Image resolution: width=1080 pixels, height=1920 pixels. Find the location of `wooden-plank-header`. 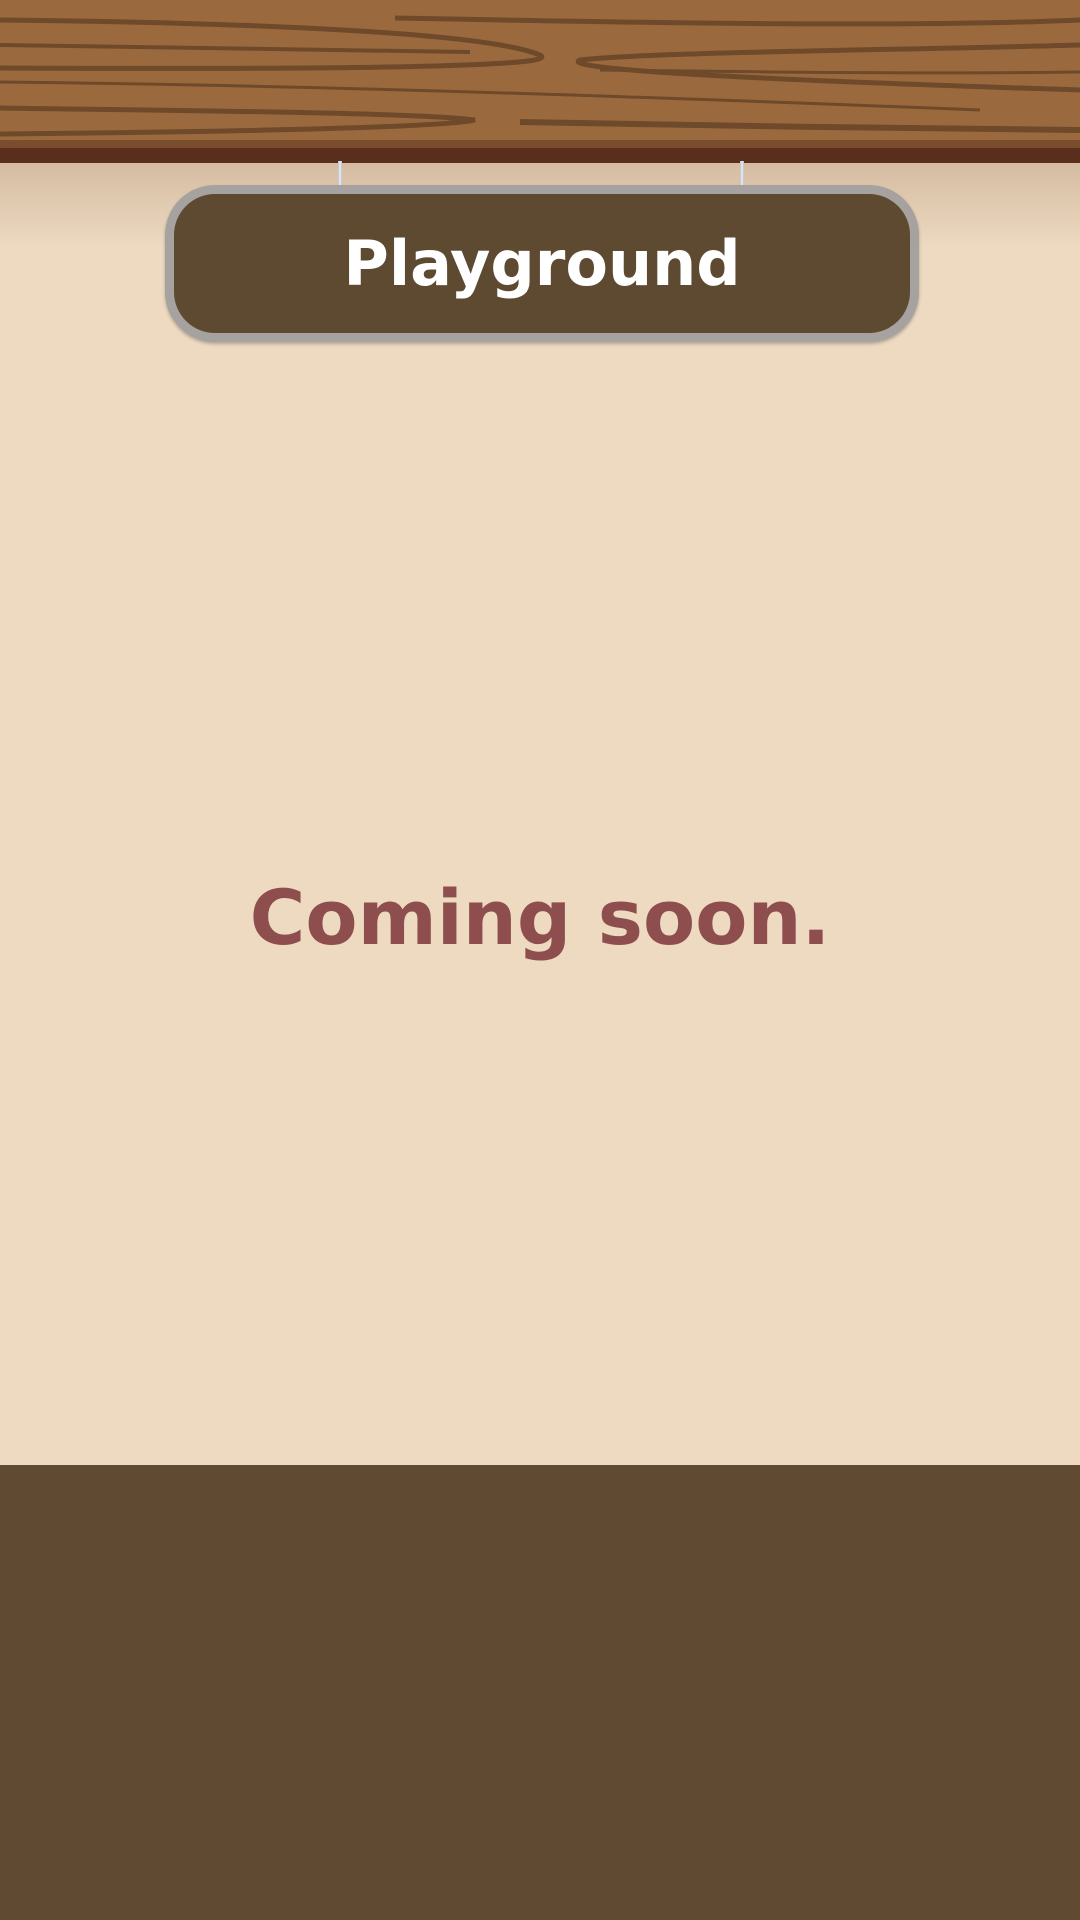

wooden-plank-header is located at coordinates (540, 81).